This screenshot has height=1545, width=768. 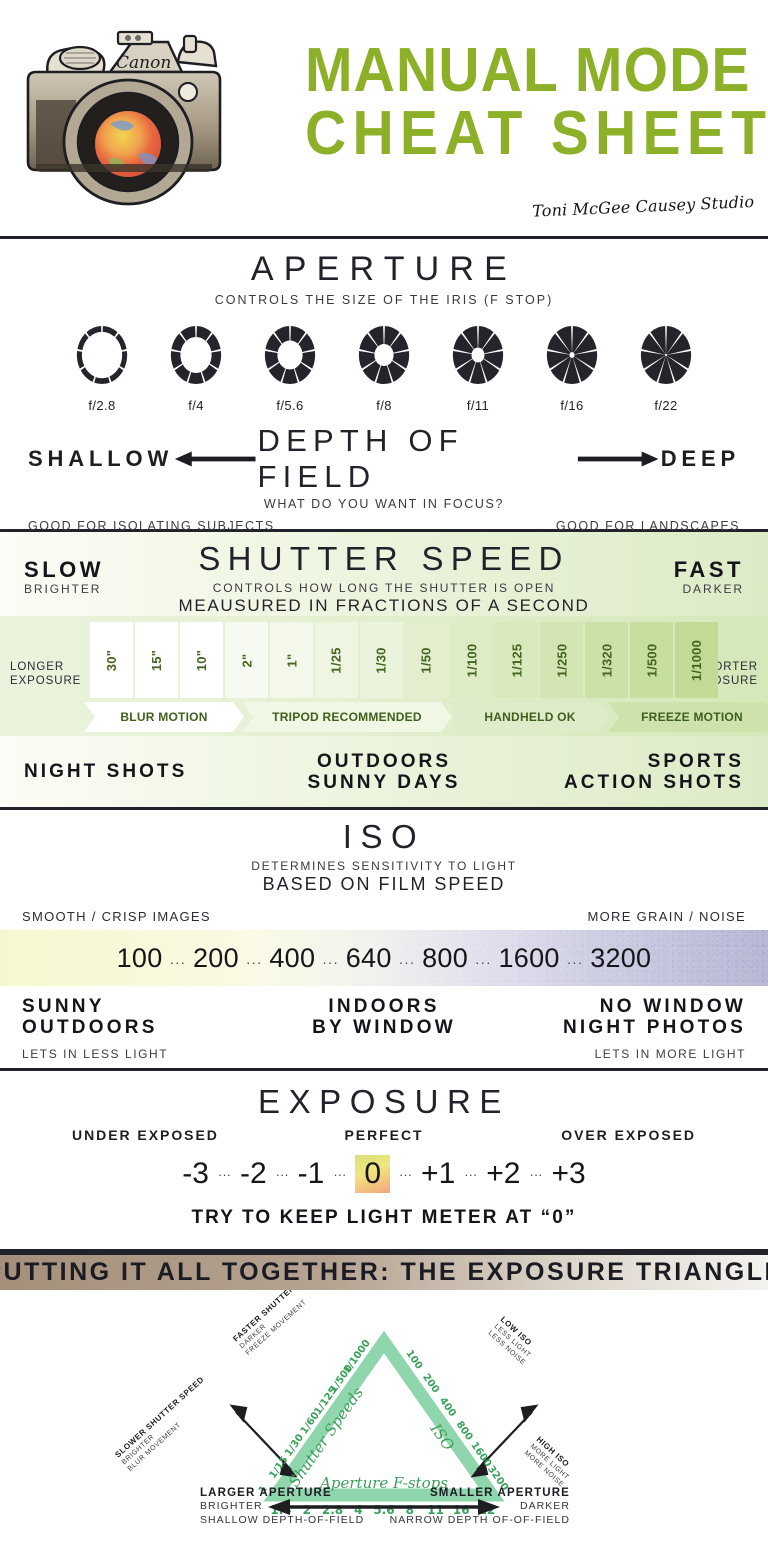 What do you see at coordinates (647, 526) in the screenshot?
I see `aperture-right-small: GOOD FOR LANDSCAPES` at bounding box center [647, 526].